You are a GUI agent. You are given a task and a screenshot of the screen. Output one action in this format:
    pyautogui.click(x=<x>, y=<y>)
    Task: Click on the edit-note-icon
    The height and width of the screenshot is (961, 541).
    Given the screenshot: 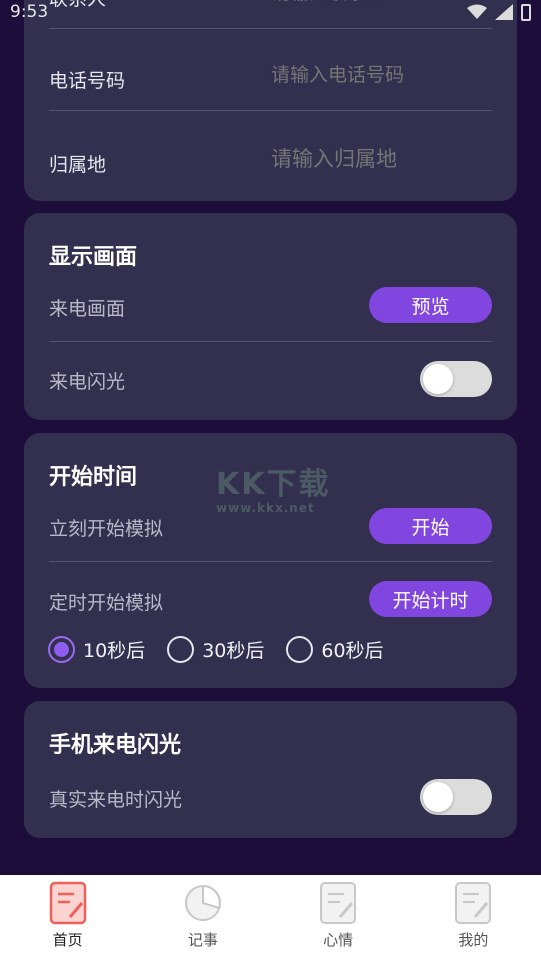 What is the action you would take?
    pyautogui.click(x=338, y=903)
    